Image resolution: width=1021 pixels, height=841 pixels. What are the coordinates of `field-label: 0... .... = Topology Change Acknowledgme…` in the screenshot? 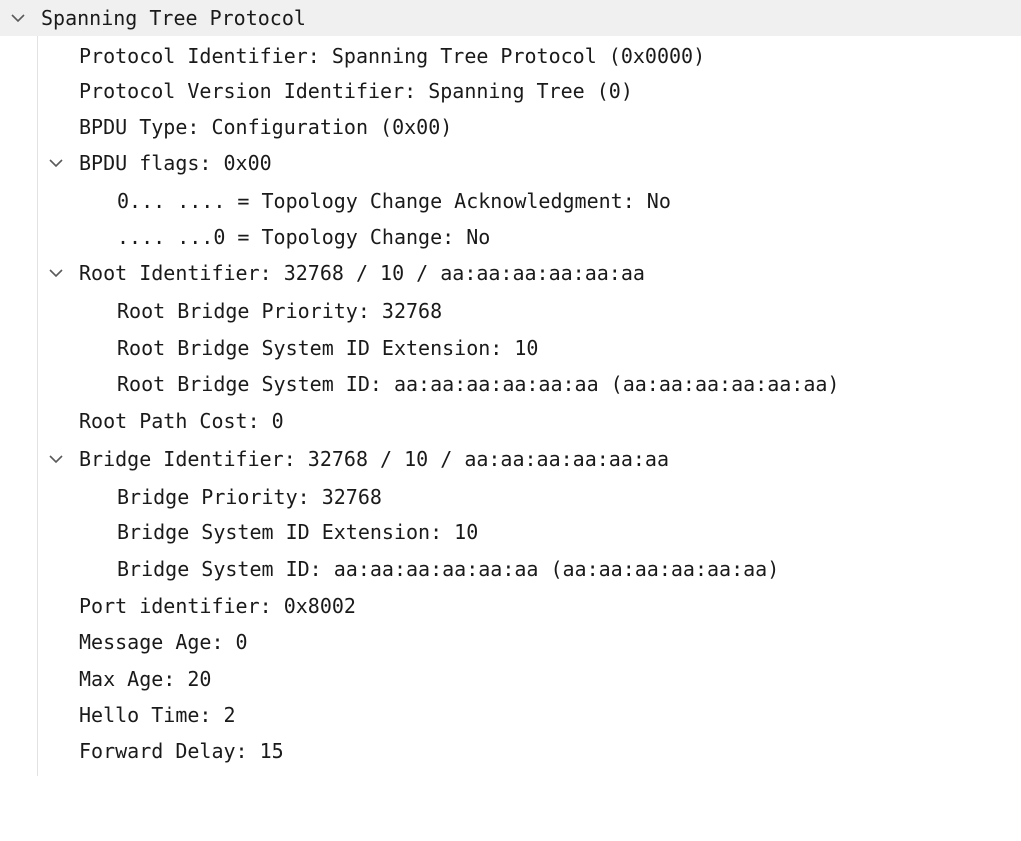 It's located at (394, 201).